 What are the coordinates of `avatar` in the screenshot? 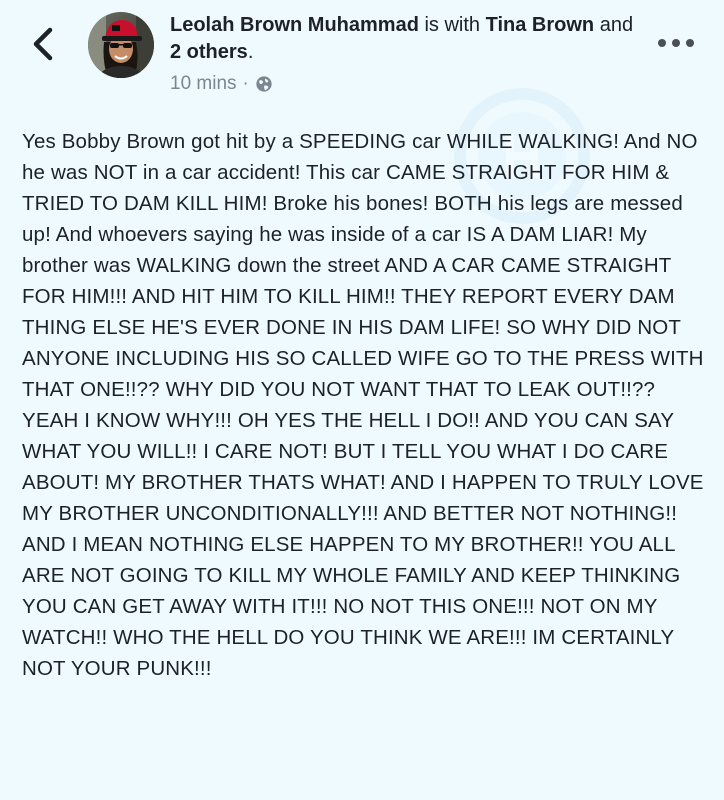 It's located at (121, 45).